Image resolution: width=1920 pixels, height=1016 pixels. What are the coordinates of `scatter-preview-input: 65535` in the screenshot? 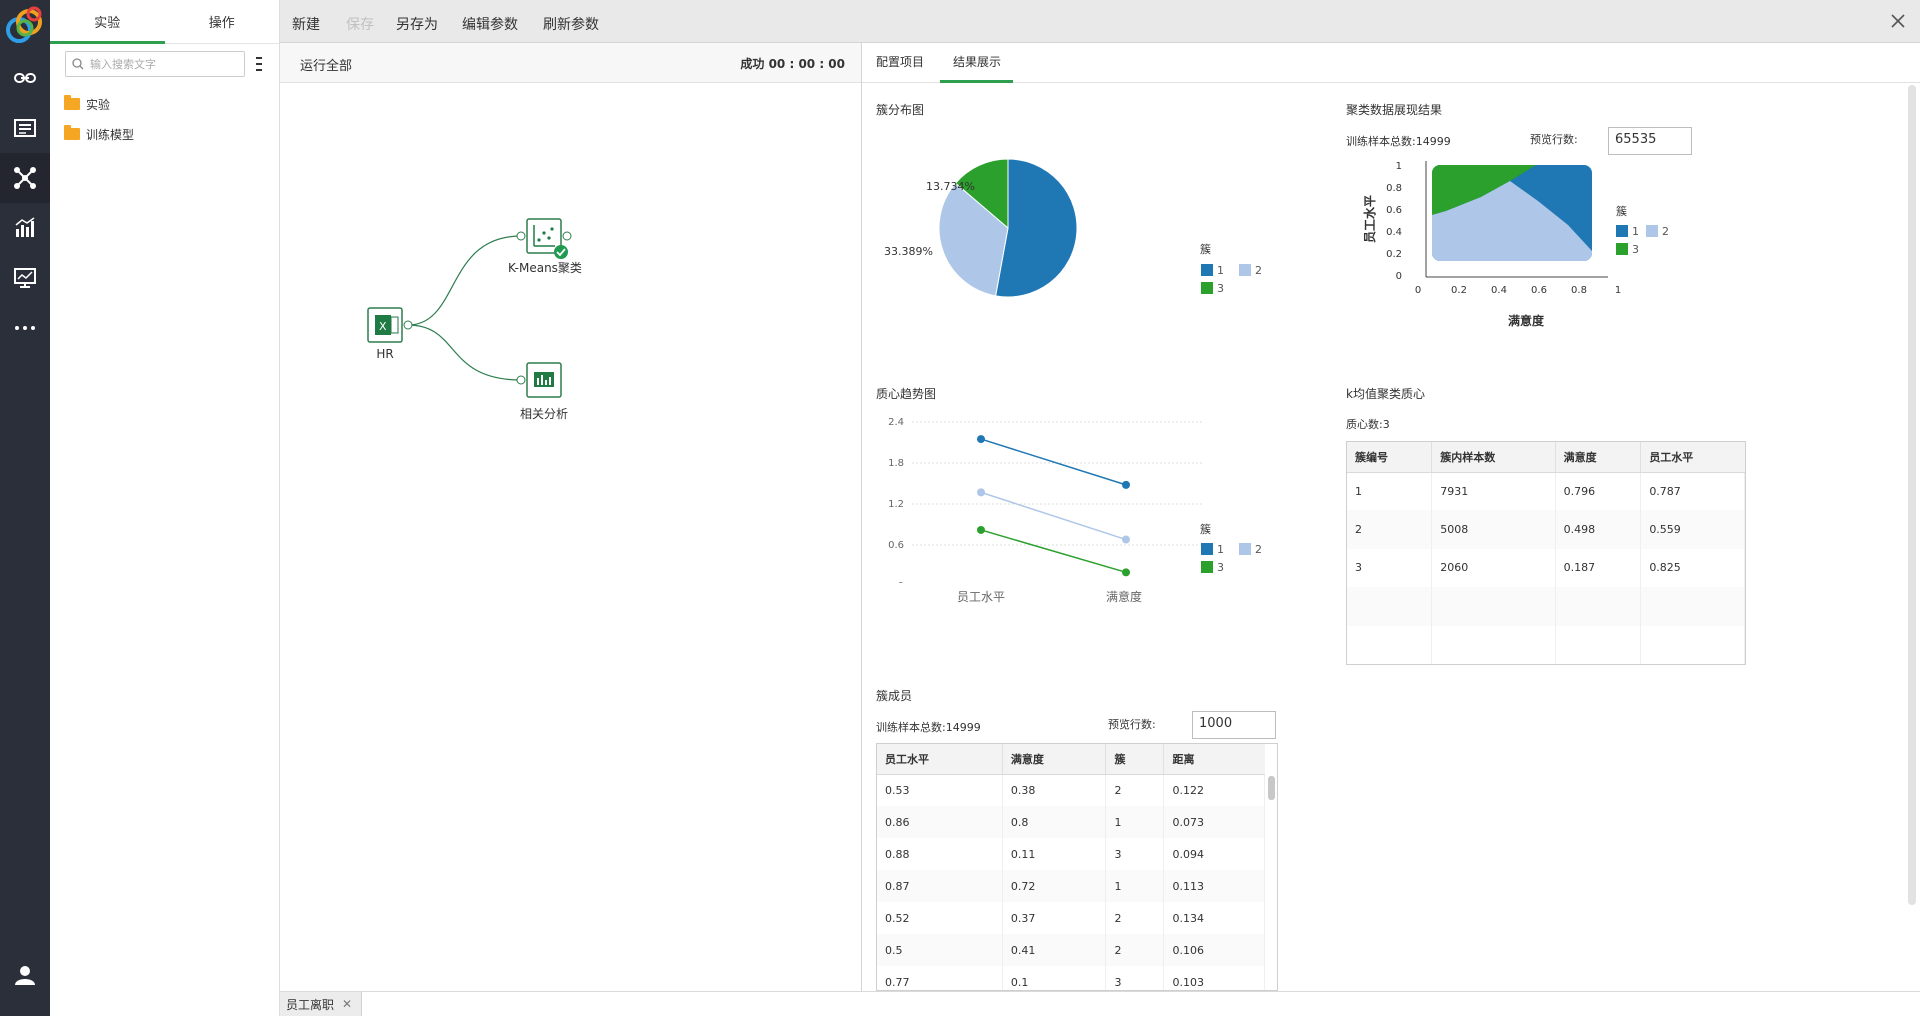 It's located at (1650, 141).